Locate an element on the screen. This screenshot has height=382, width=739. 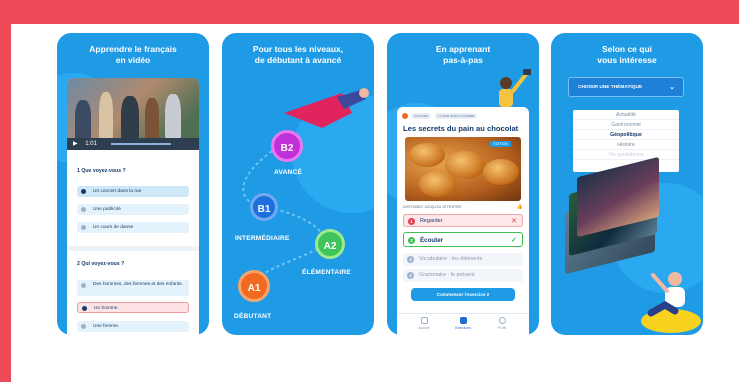
q1-option-1: Un concert dans la rue is located at coordinates (133, 191).